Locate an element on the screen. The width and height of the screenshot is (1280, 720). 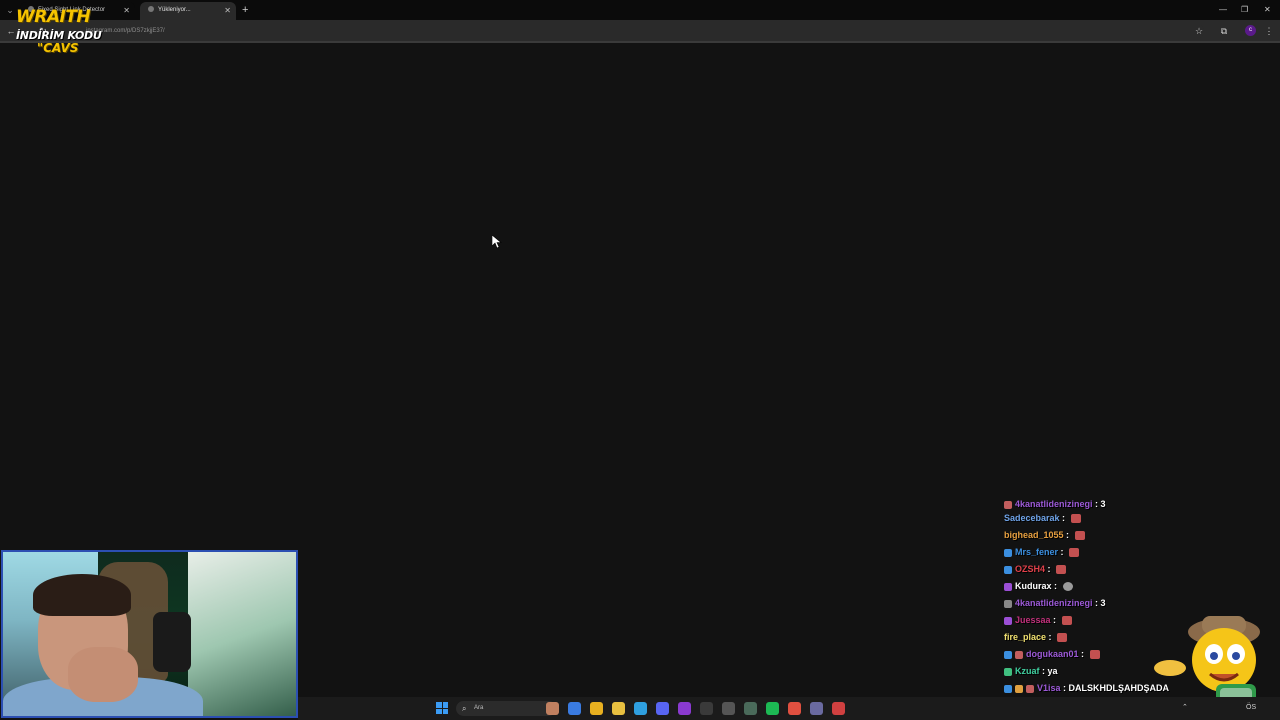
start-button is located at coordinates (442, 708).